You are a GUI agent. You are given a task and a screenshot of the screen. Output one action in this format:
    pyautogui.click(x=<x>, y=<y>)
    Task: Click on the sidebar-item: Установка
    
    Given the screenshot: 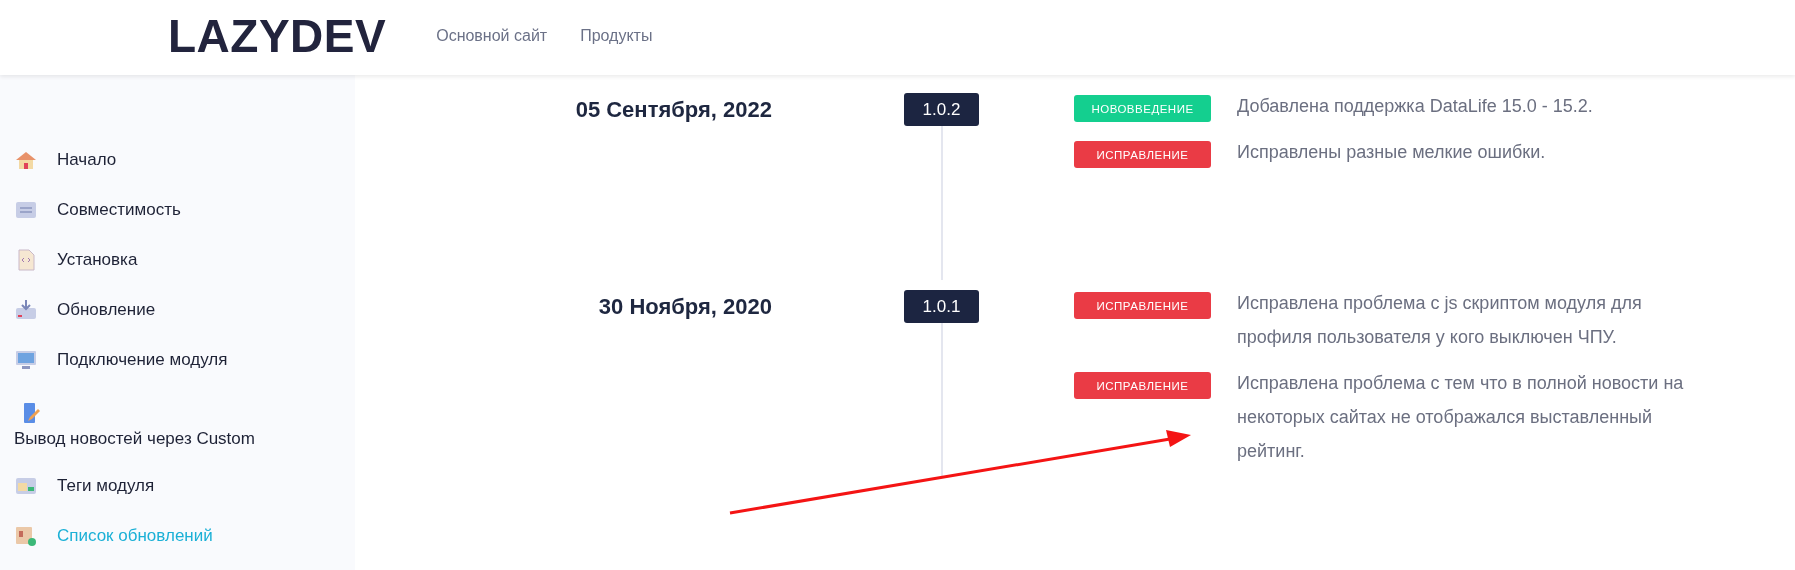 What is the action you would take?
    pyautogui.click(x=184, y=260)
    